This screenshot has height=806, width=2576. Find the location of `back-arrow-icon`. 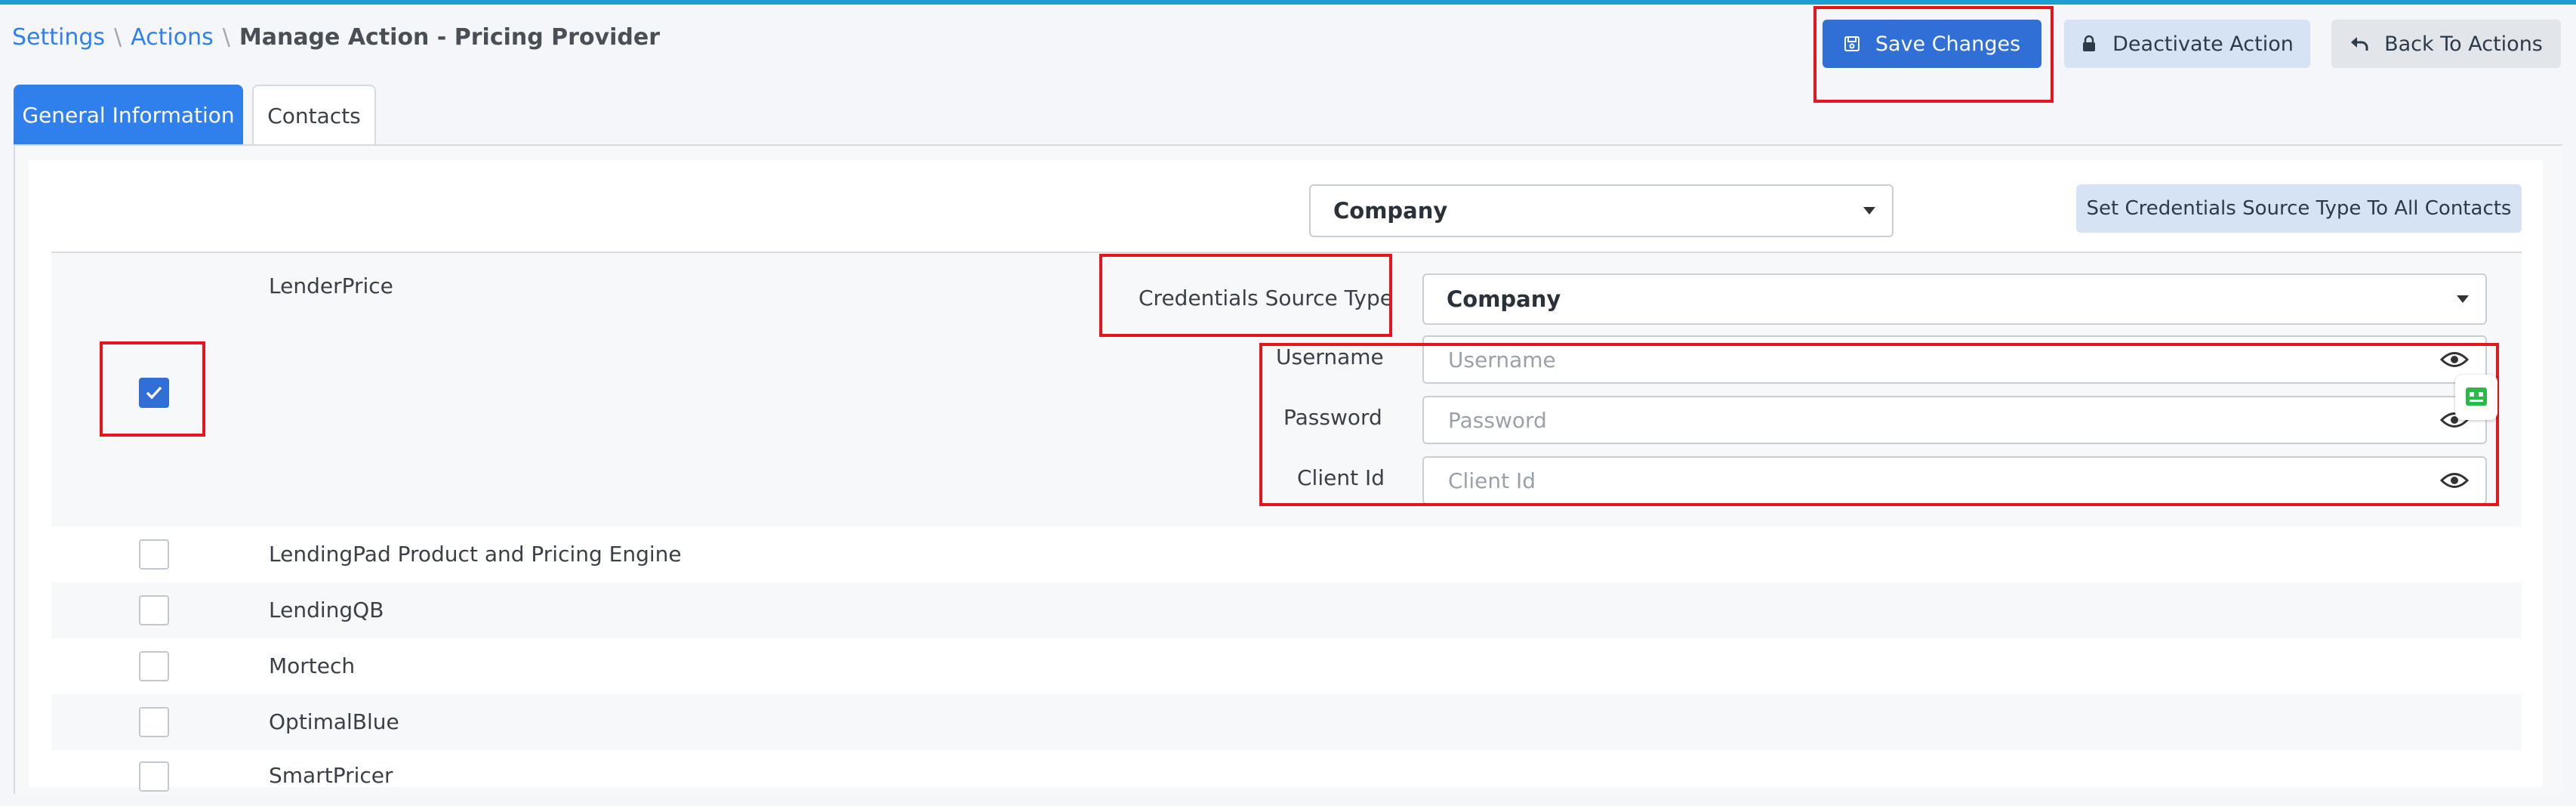

back-arrow-icon is located at coordinates (2359, 44).